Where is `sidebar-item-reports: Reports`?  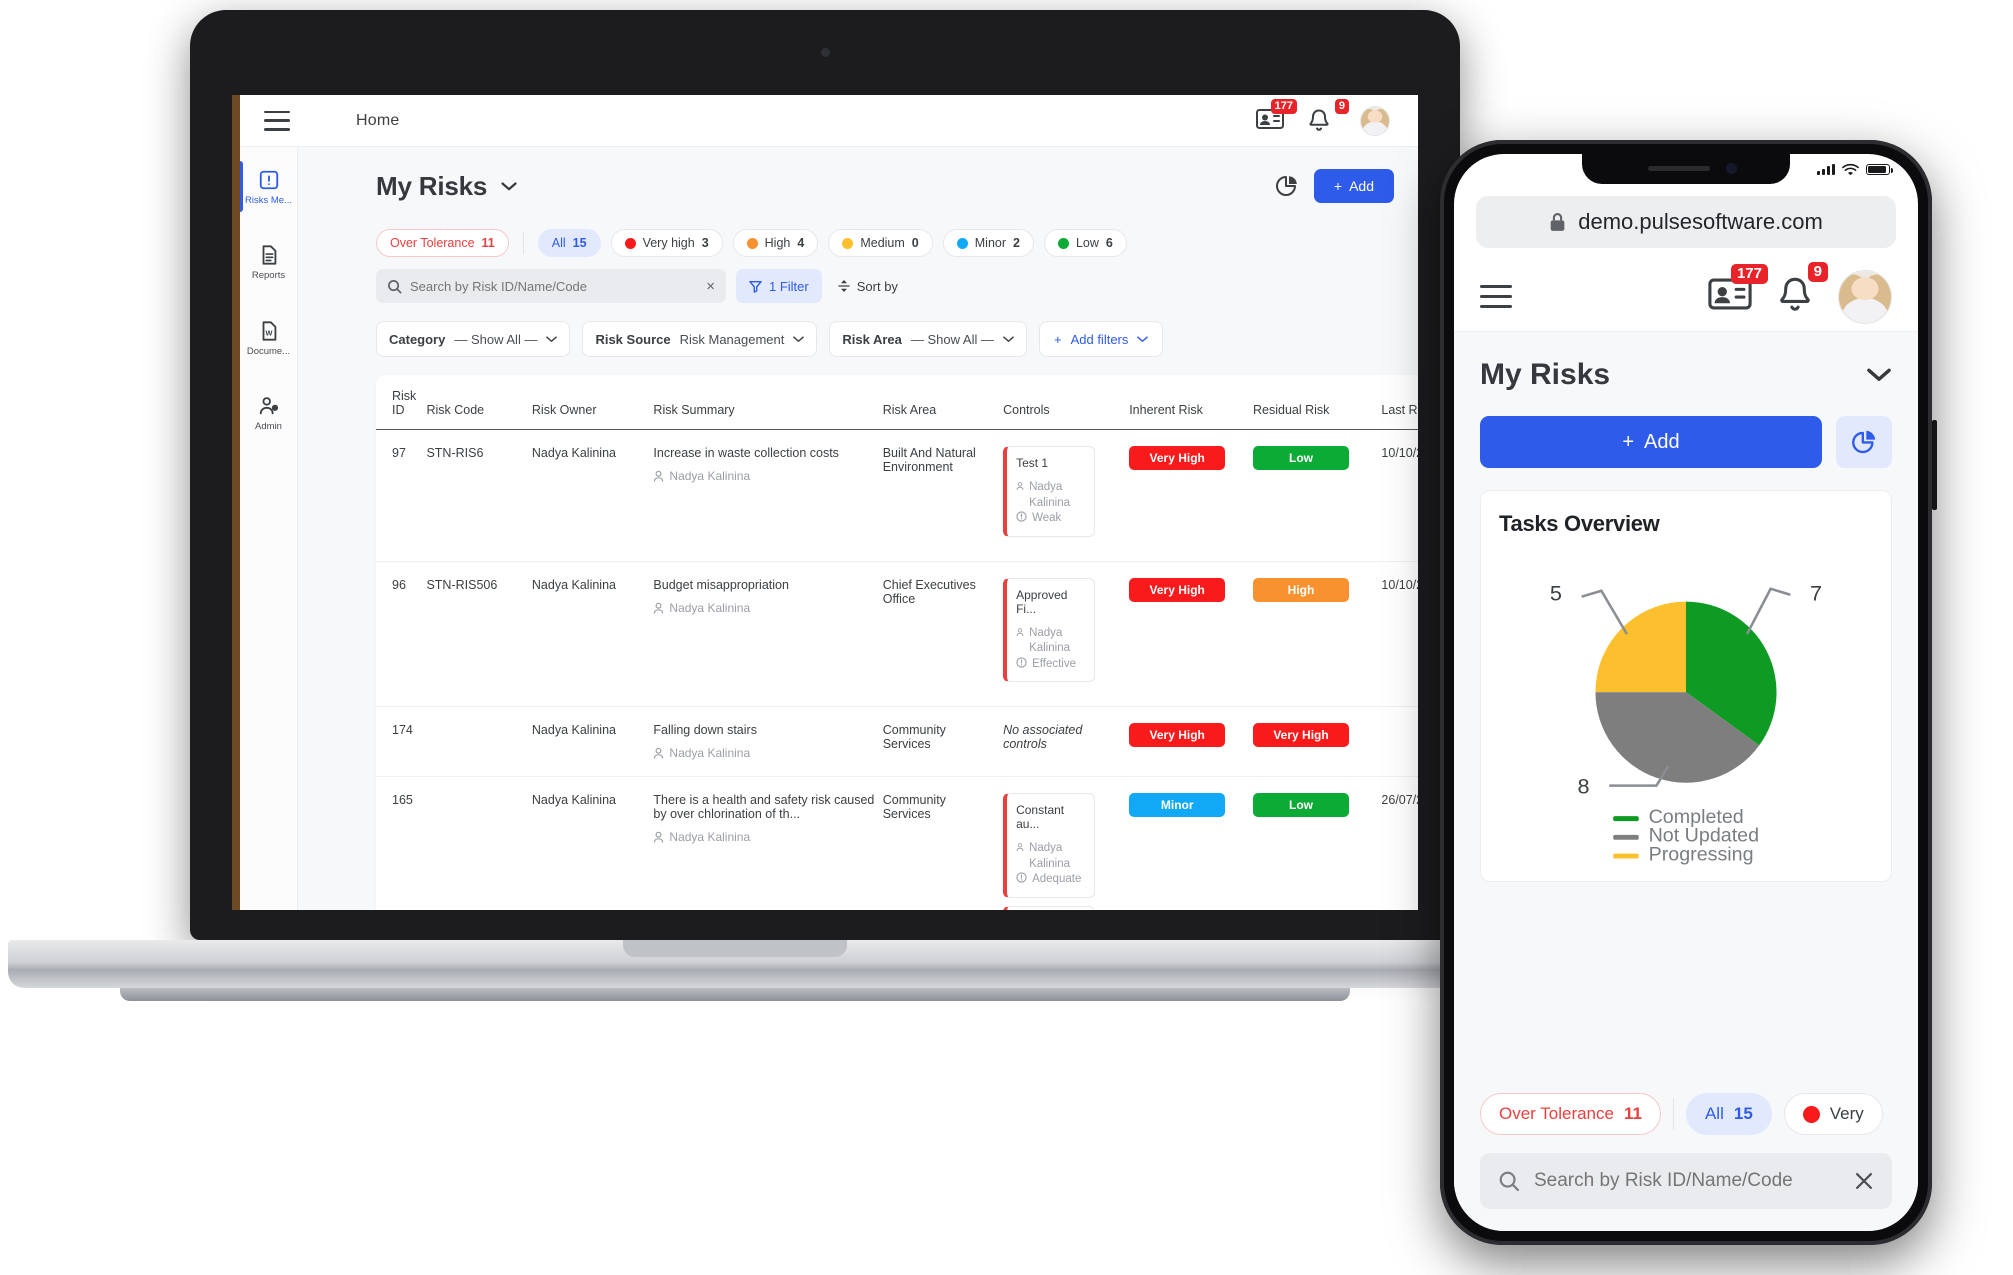 sidebar-item-reports: Reports is located at coordinates (268, 261).